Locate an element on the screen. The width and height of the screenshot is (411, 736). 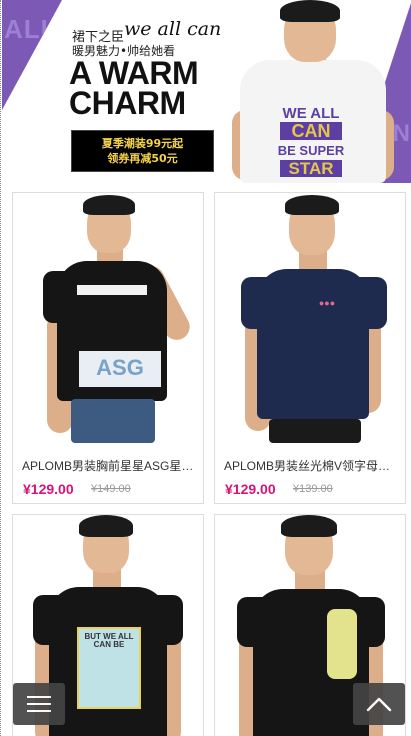
banner-promo-box: 夏季潮装99元起 领券再减50元 is located at coordinates (142, 151).